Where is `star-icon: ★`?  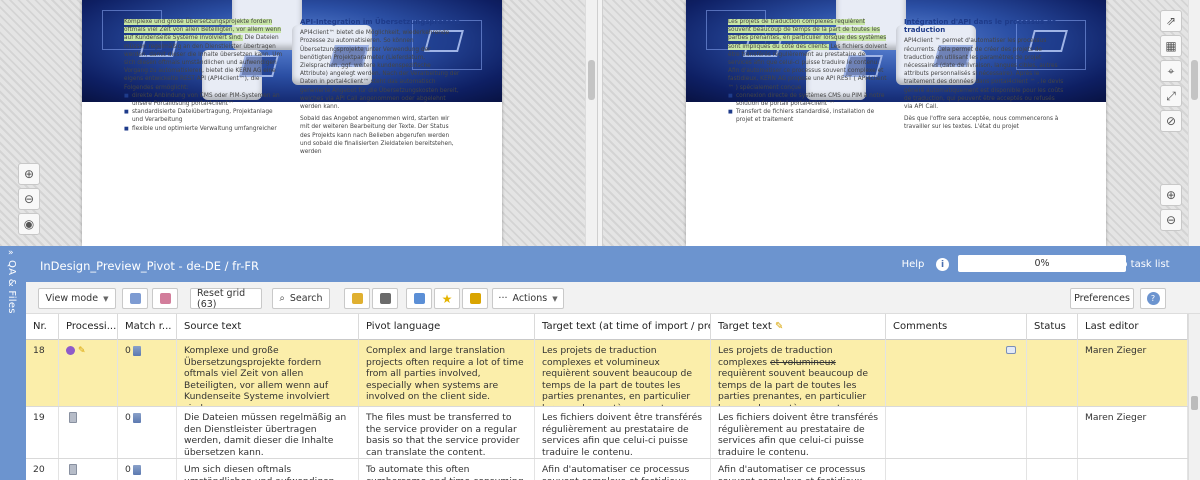
star-icon: ★ is located at coordinates (447, 298).